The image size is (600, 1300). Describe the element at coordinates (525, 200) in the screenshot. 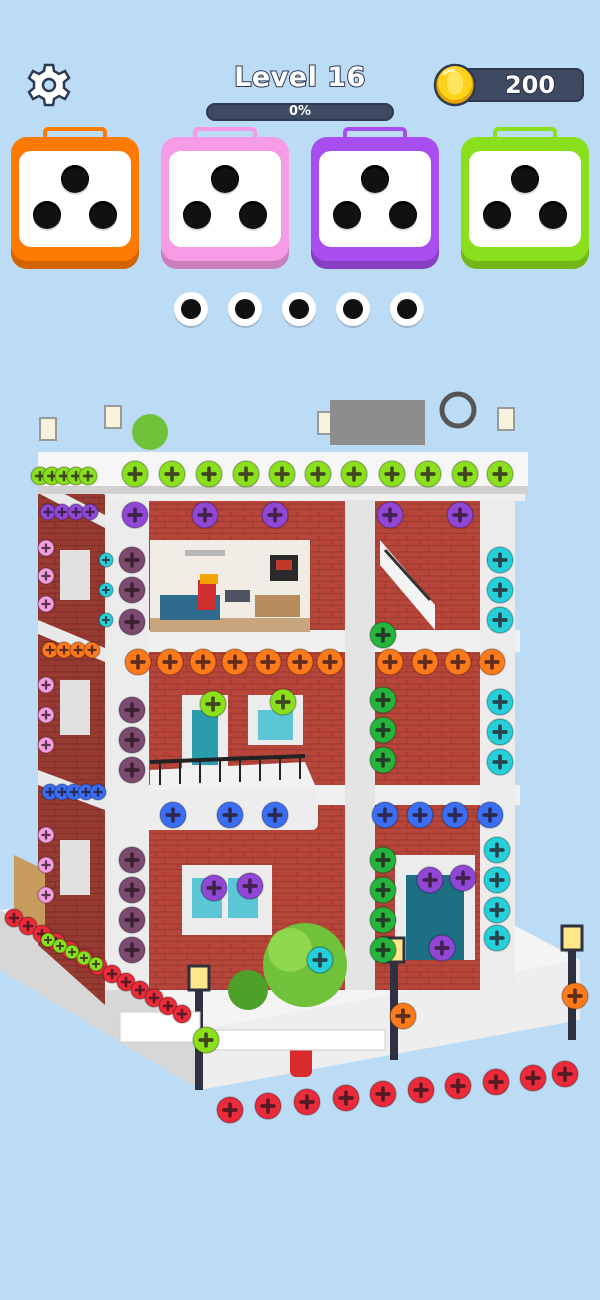

I see `screw-box-lime` at that location.